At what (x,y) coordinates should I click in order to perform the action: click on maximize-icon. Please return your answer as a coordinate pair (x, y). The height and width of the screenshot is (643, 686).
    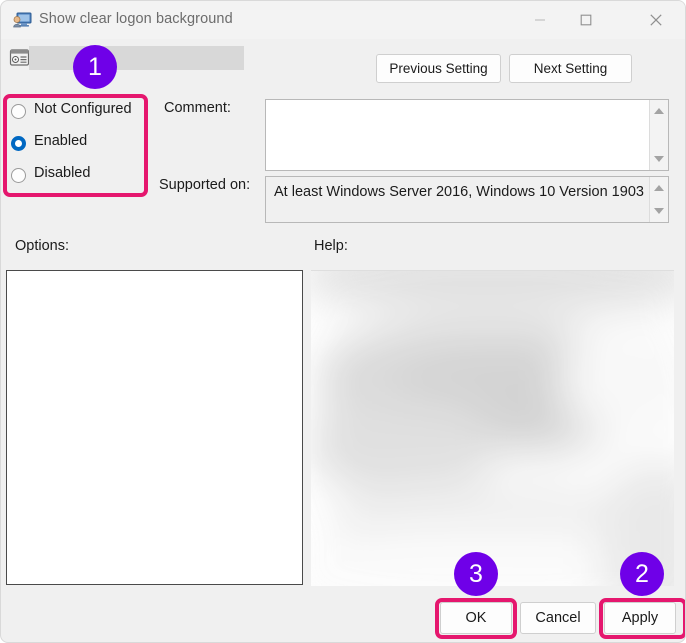
    Looking at the image, I should click on (586, 20).